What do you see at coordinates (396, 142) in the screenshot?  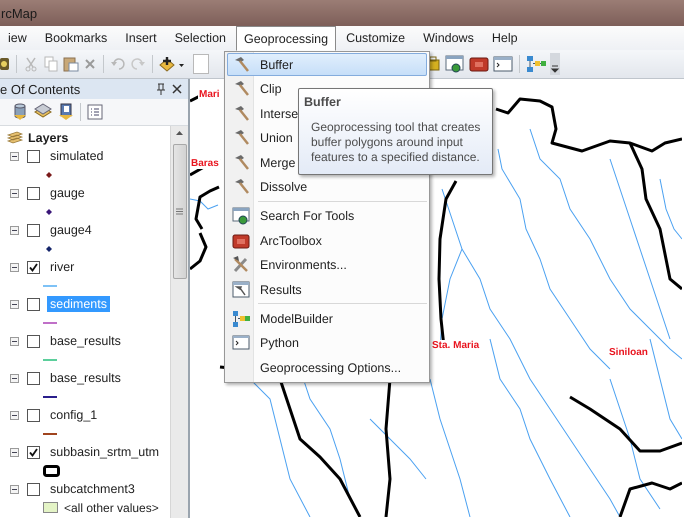 I see `tooltip-text: Geoprocessing tool that creates buffer polygons around input features to a specified distance.` at bounding box center [396, 142].